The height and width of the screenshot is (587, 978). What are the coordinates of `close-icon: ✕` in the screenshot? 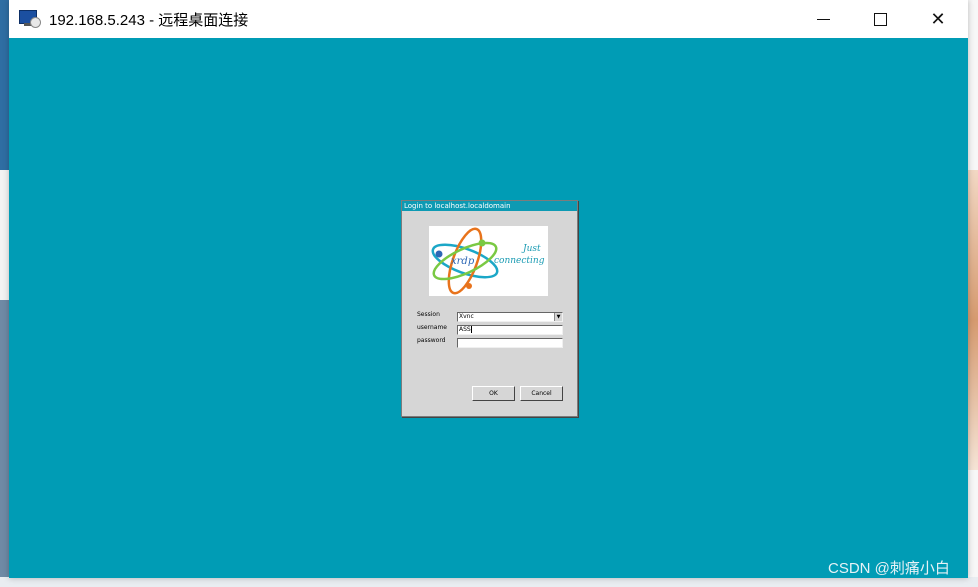 It's located at (938, 19).